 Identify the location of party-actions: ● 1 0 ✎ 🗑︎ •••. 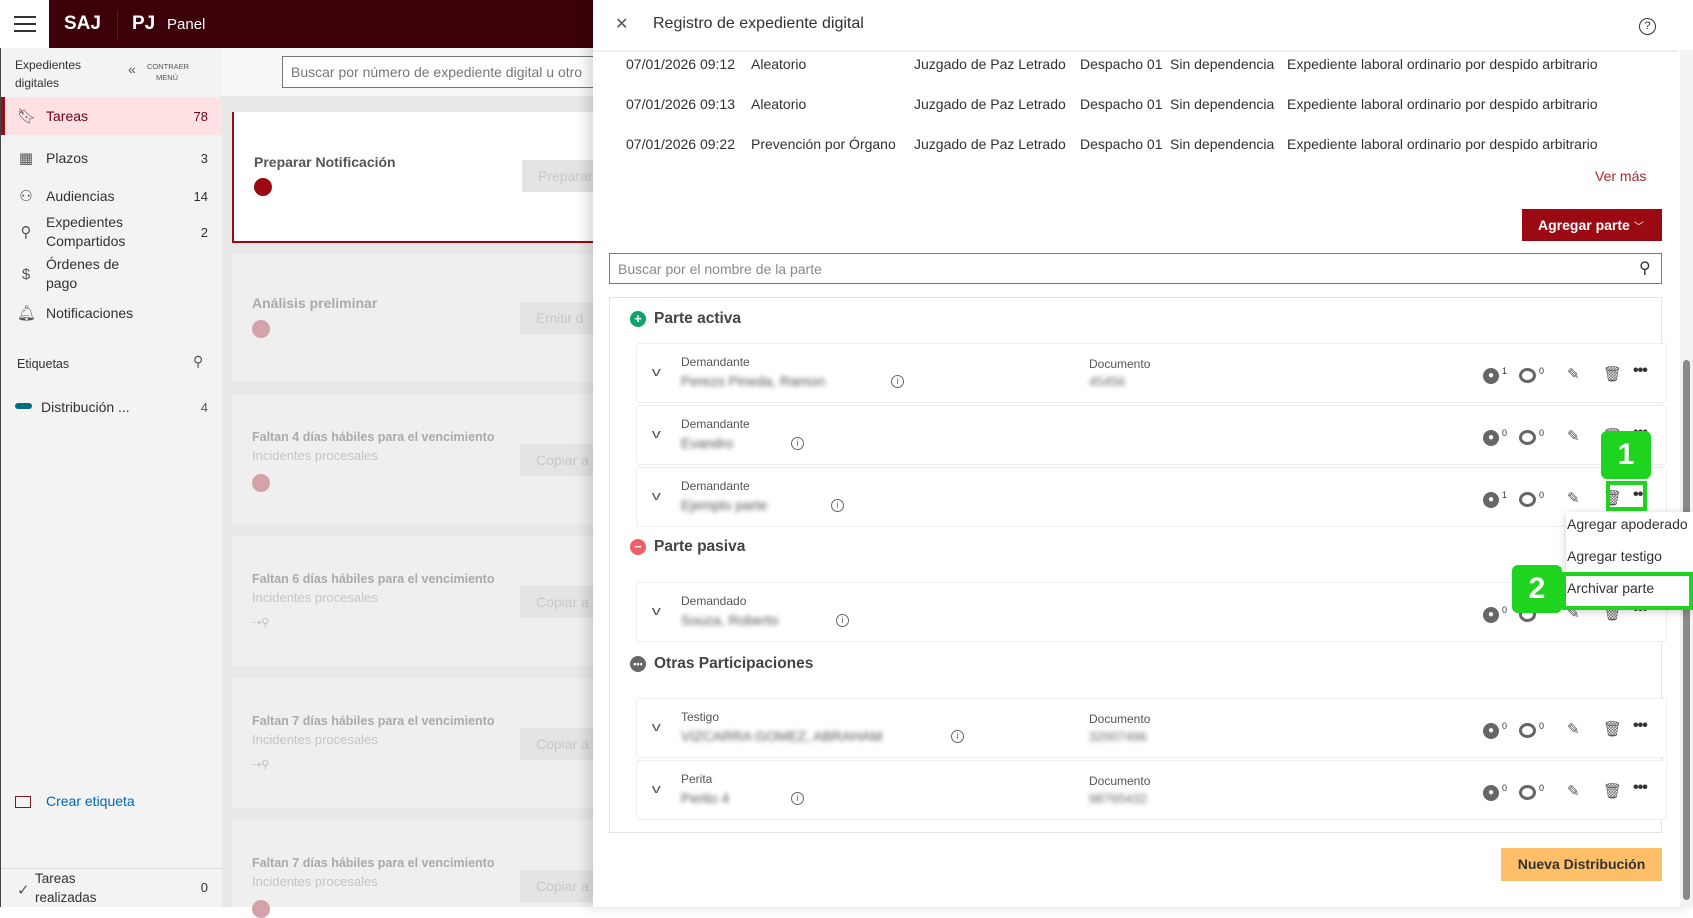
(1573, 375).